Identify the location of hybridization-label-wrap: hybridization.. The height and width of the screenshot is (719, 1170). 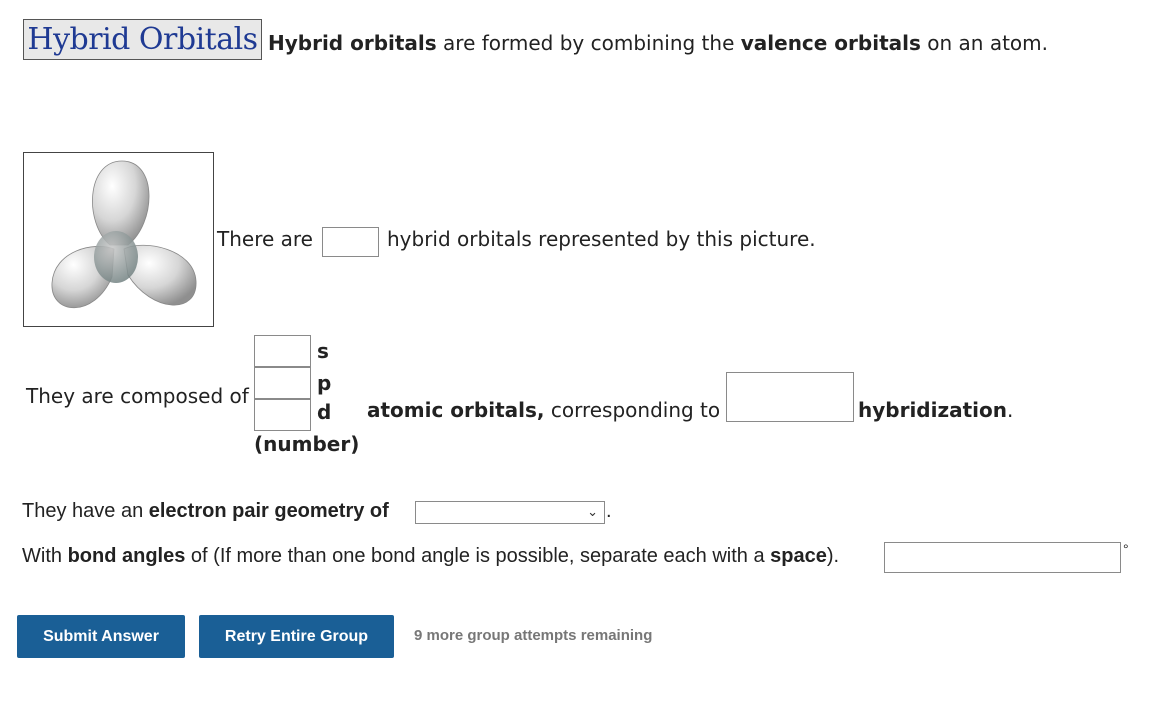
(935, 410).